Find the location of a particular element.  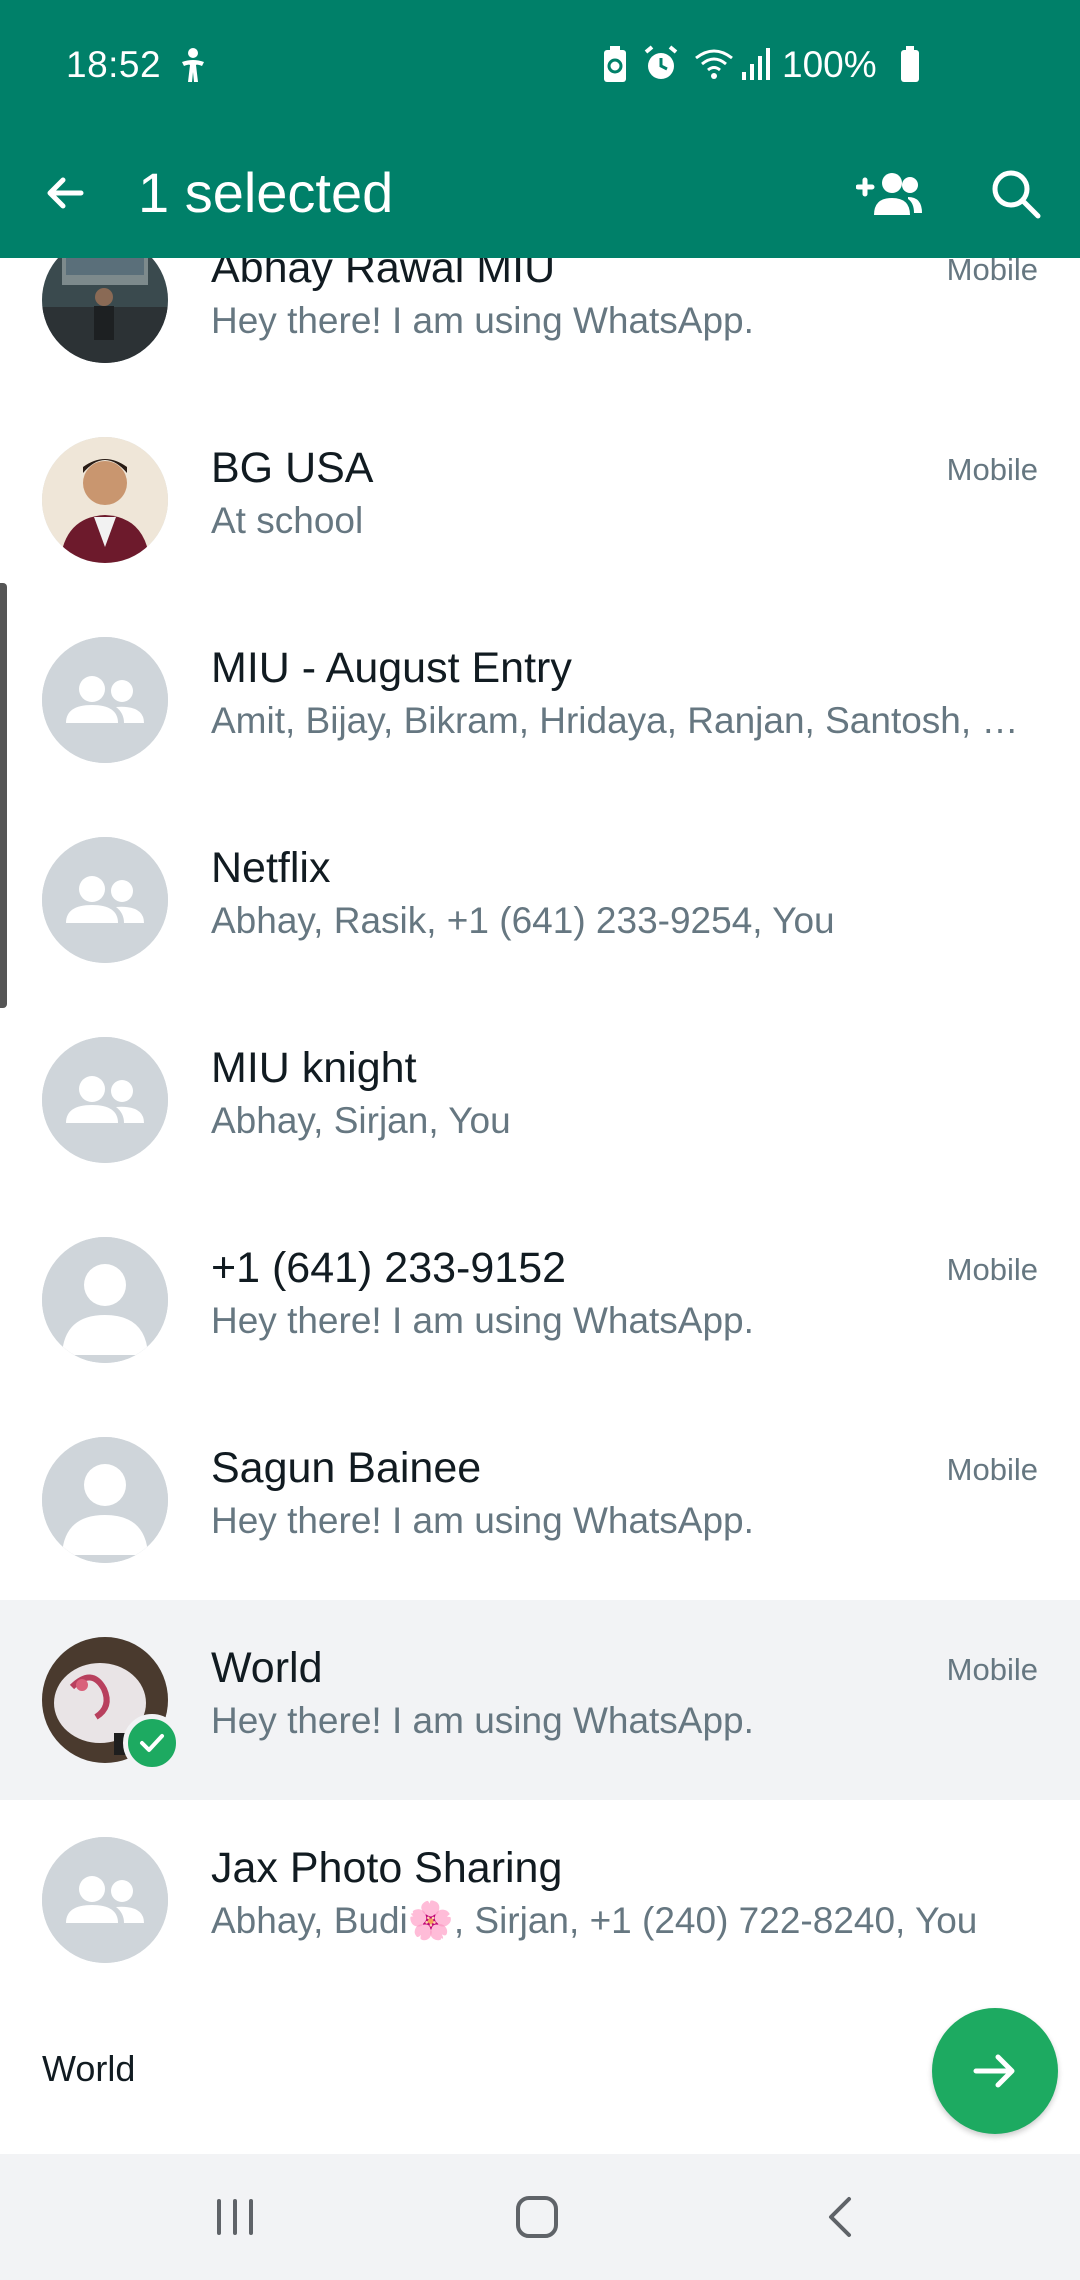

alarm-icon is located at coordinates (661, 66).